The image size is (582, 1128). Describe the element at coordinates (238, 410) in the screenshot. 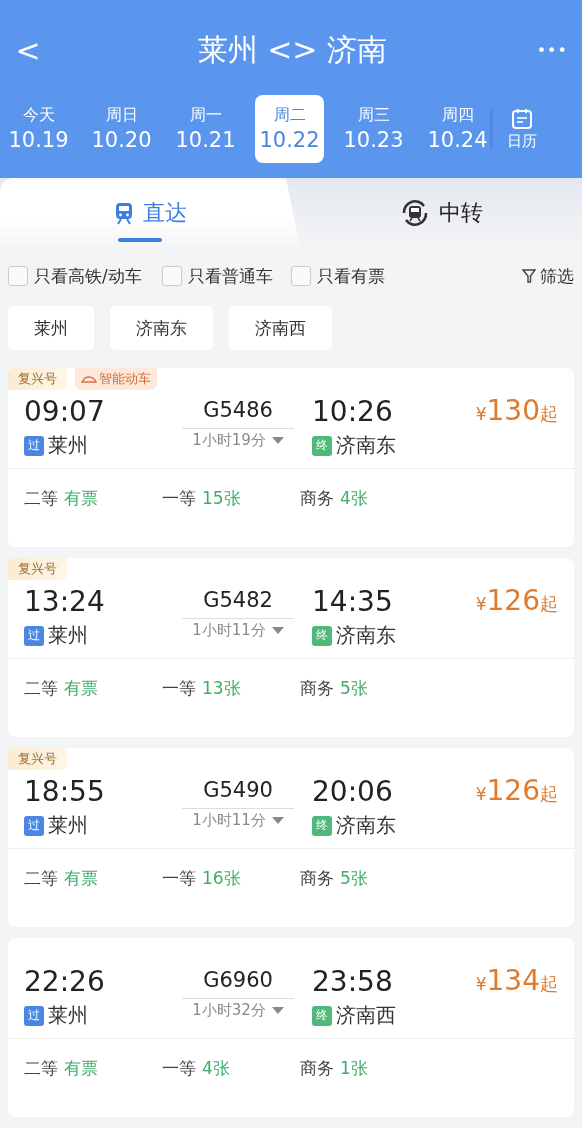

I see `train-number: G5486` at that location.